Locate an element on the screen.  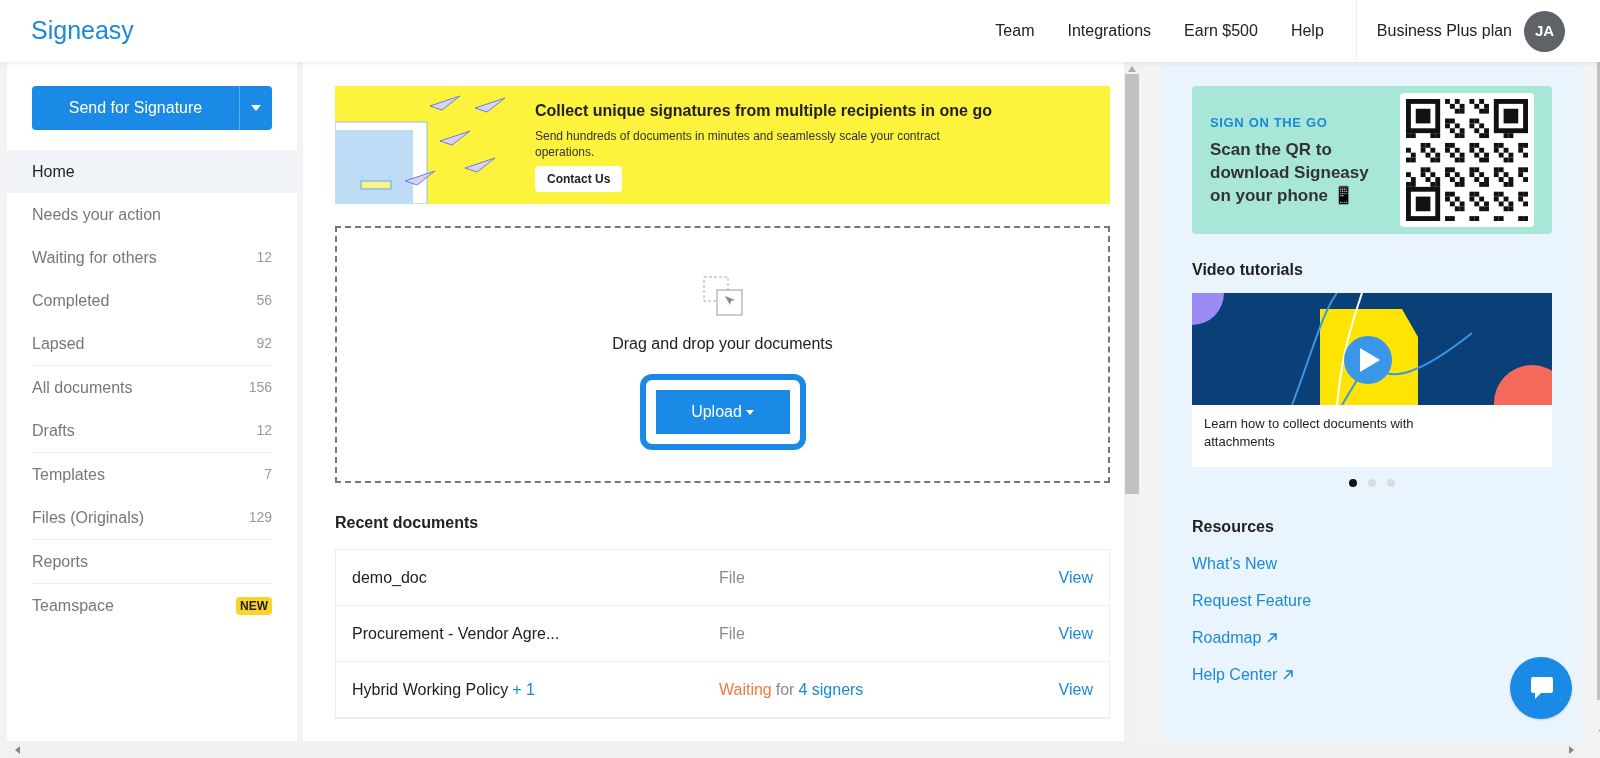
sidebar-item: Home is located at coordinates (152, 171).